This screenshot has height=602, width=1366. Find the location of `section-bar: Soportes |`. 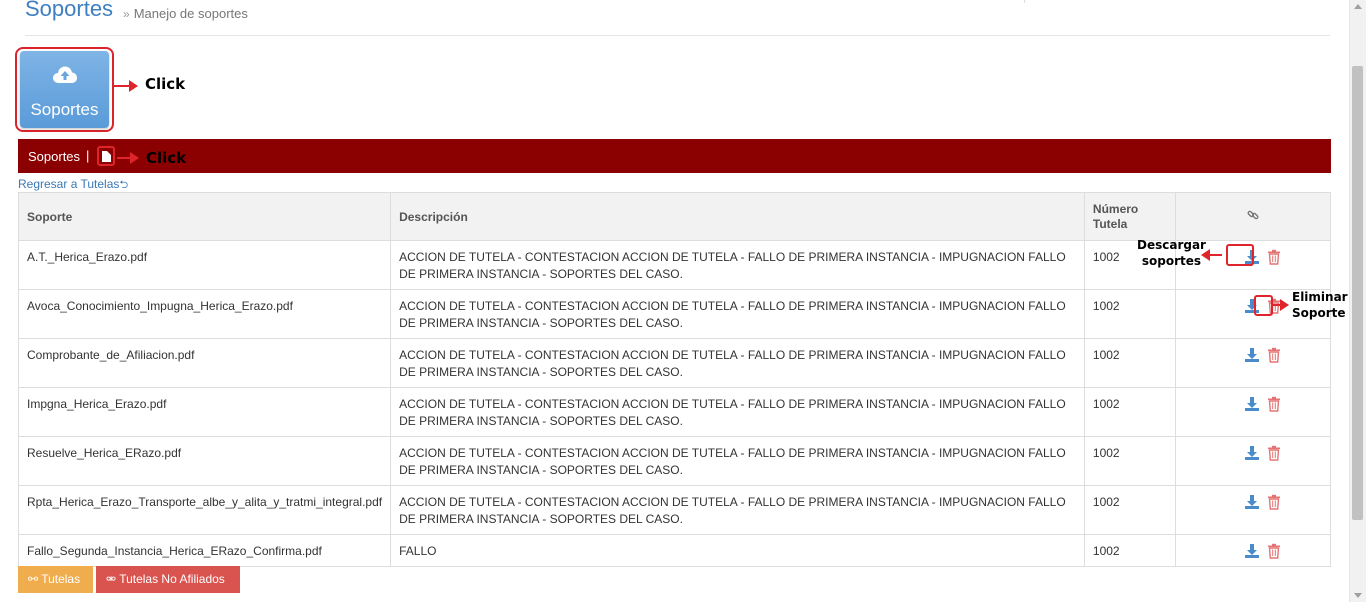

section-bar: Soportes | is located at coordinates (674, 156).